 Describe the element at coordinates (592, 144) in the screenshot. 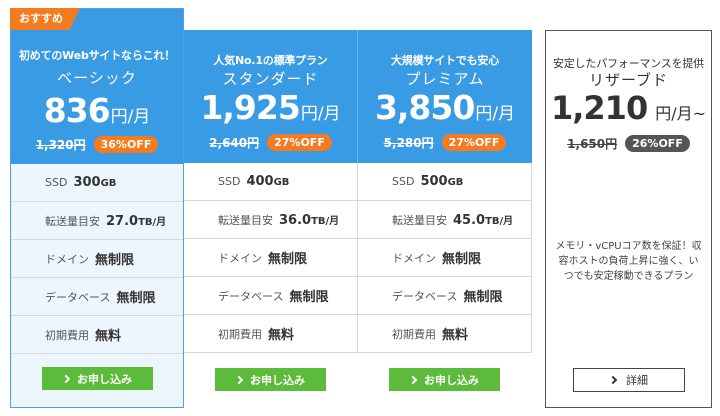

I see `old-price: 1,650円` at that location.